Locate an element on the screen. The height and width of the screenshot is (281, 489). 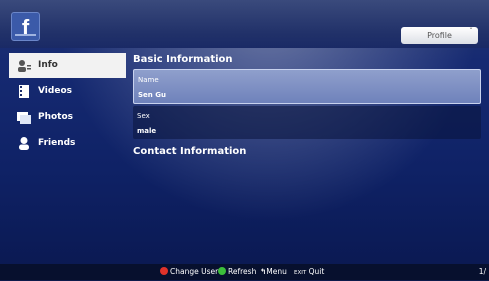
hint-change-user: Change User is located at coordinates (189, 272).